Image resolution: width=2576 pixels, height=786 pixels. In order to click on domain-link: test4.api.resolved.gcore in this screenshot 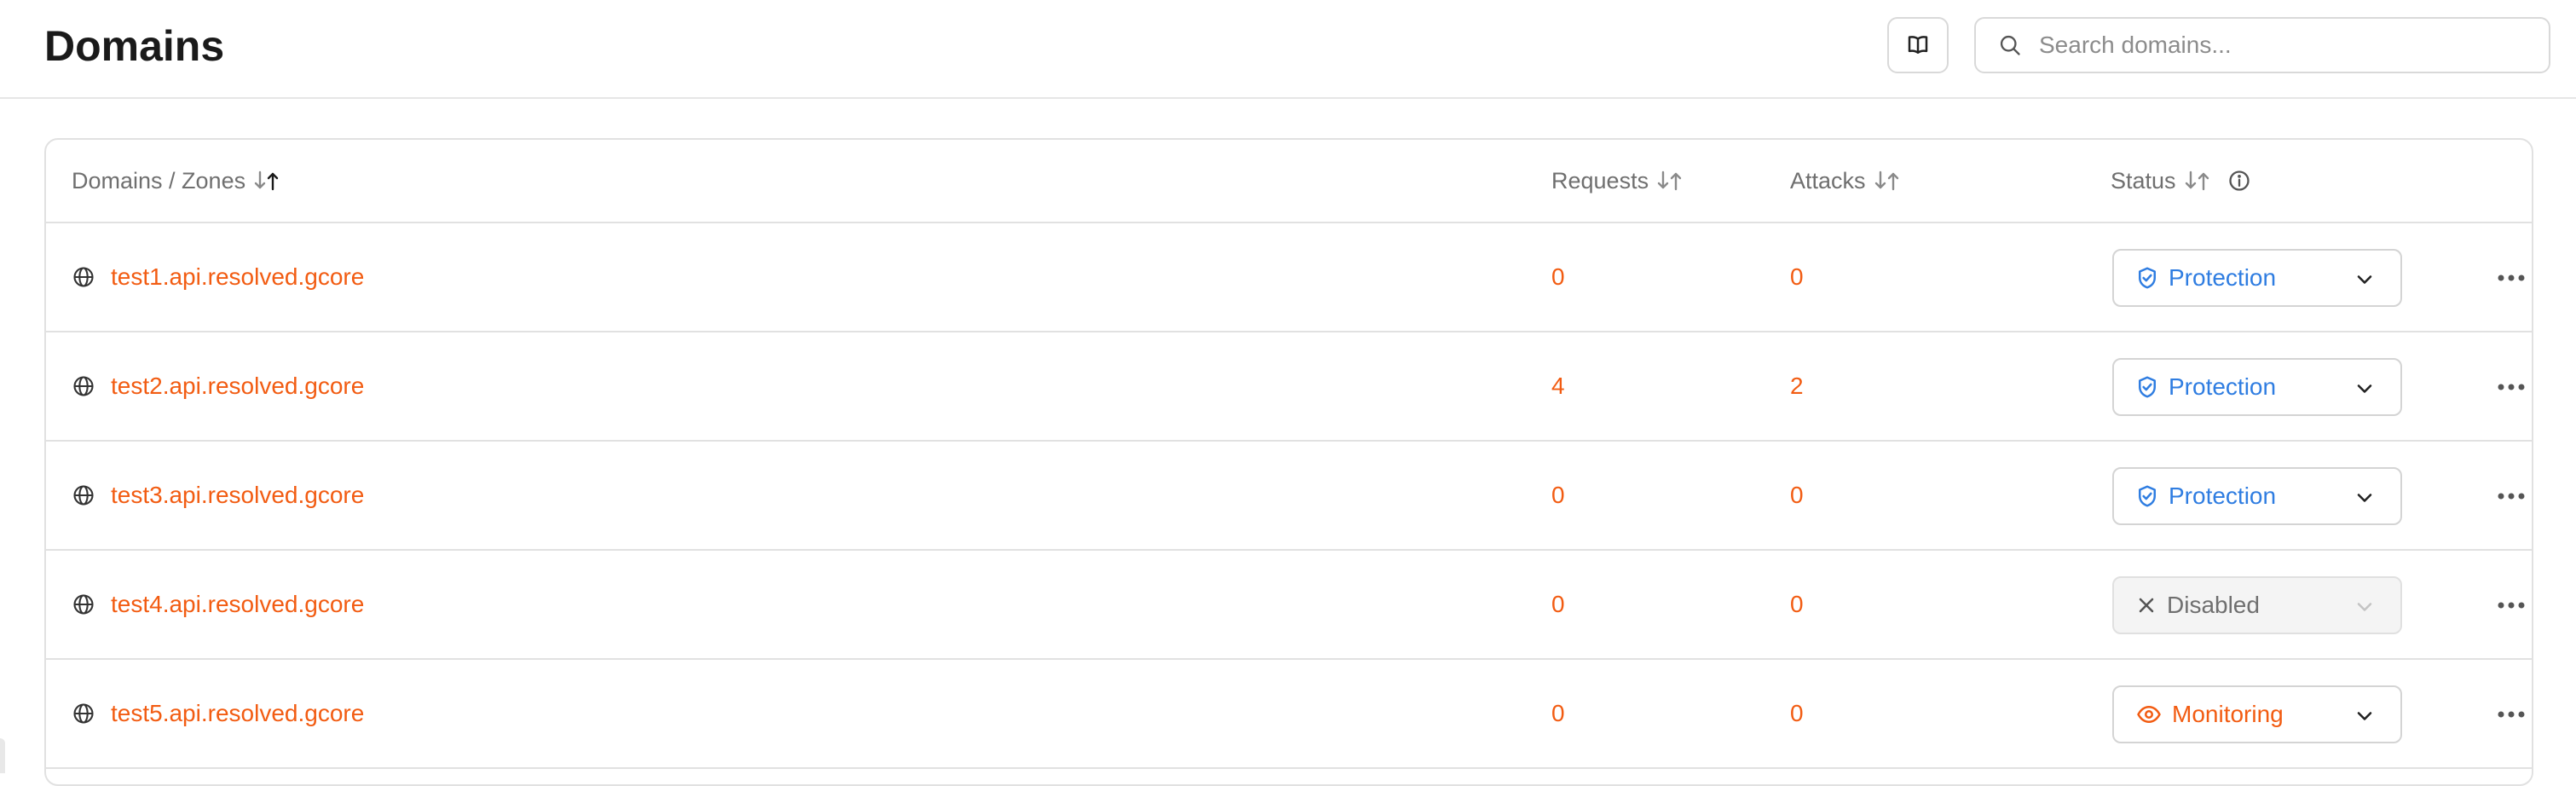, I will do `click(237, 604)`.